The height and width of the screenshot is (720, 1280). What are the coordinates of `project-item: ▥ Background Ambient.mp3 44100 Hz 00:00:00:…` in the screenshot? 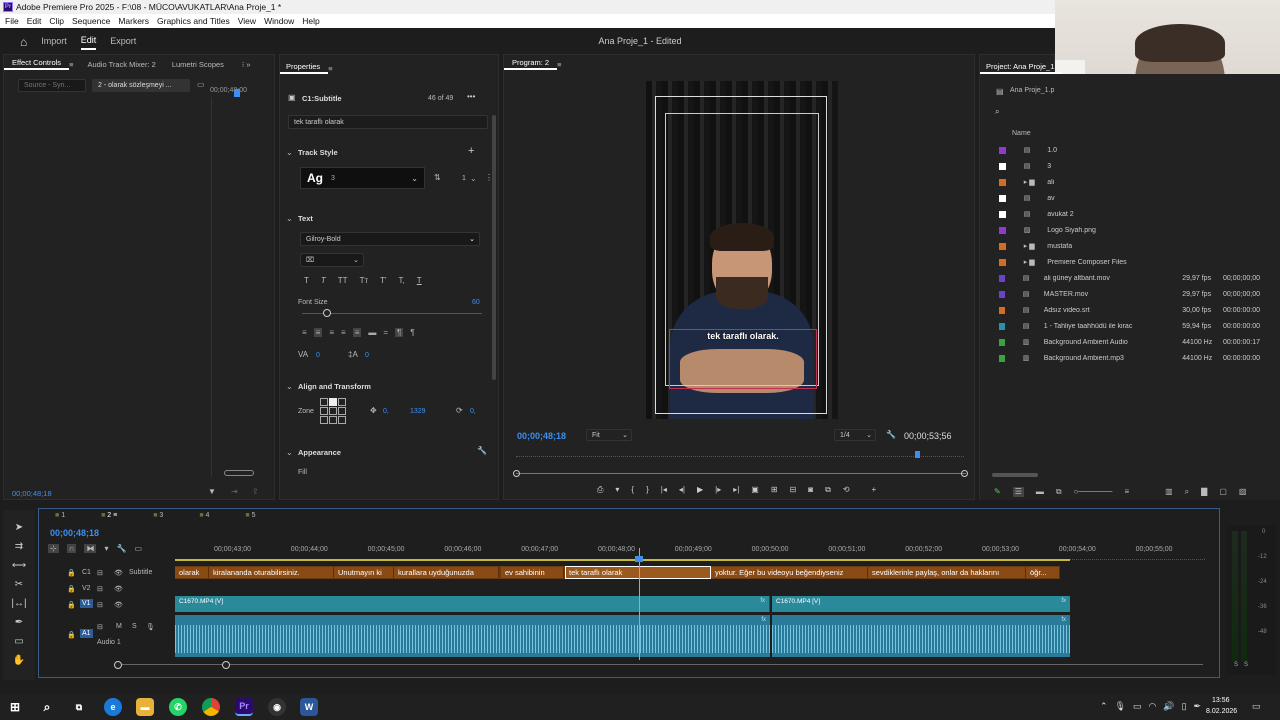 It's located at (1127, 358).